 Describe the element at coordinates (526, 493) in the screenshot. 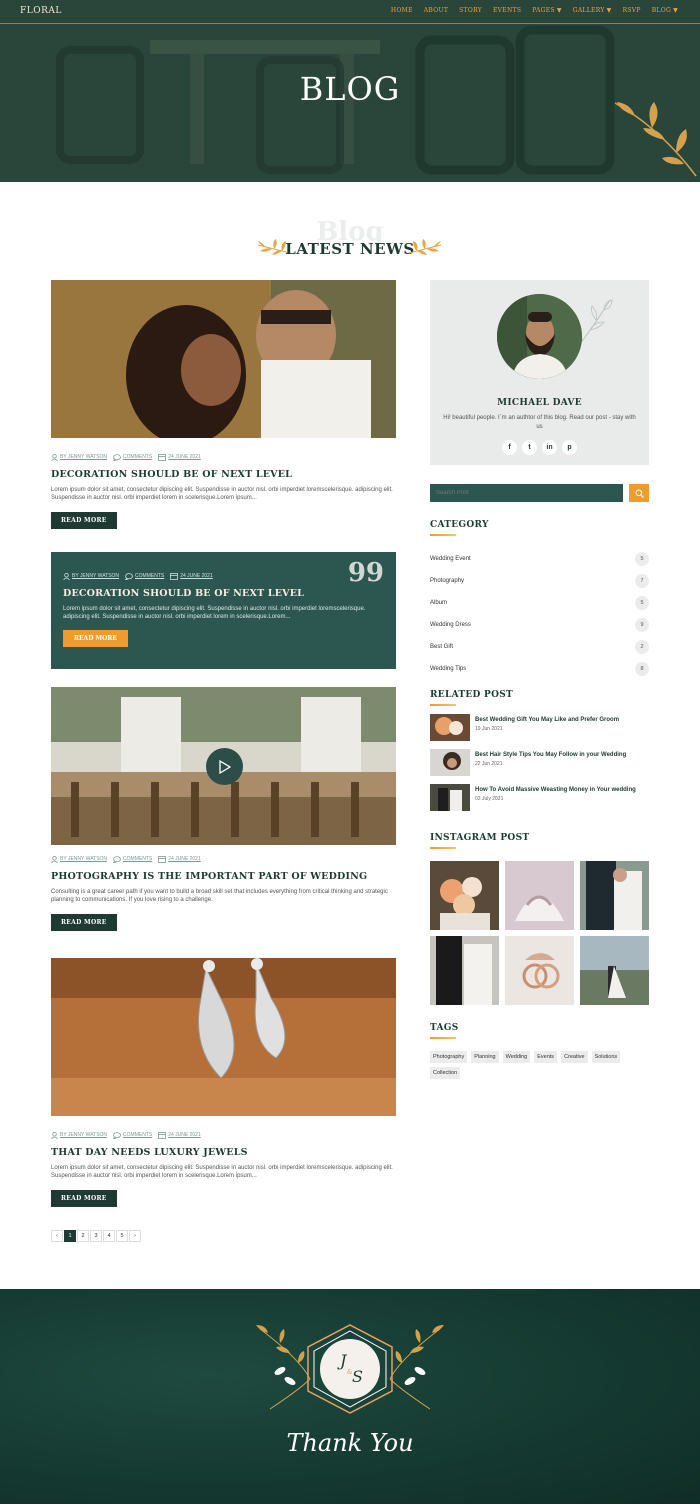

I see `search-input` at that location.